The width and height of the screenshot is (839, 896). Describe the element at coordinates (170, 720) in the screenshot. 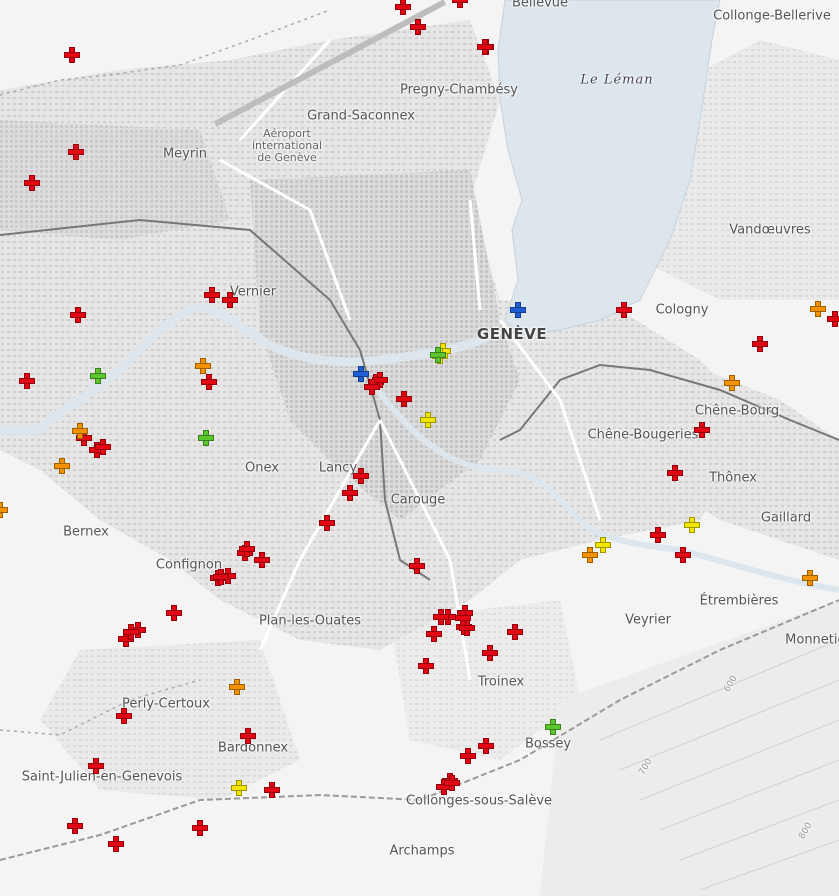

I see `urban-south` at that location.